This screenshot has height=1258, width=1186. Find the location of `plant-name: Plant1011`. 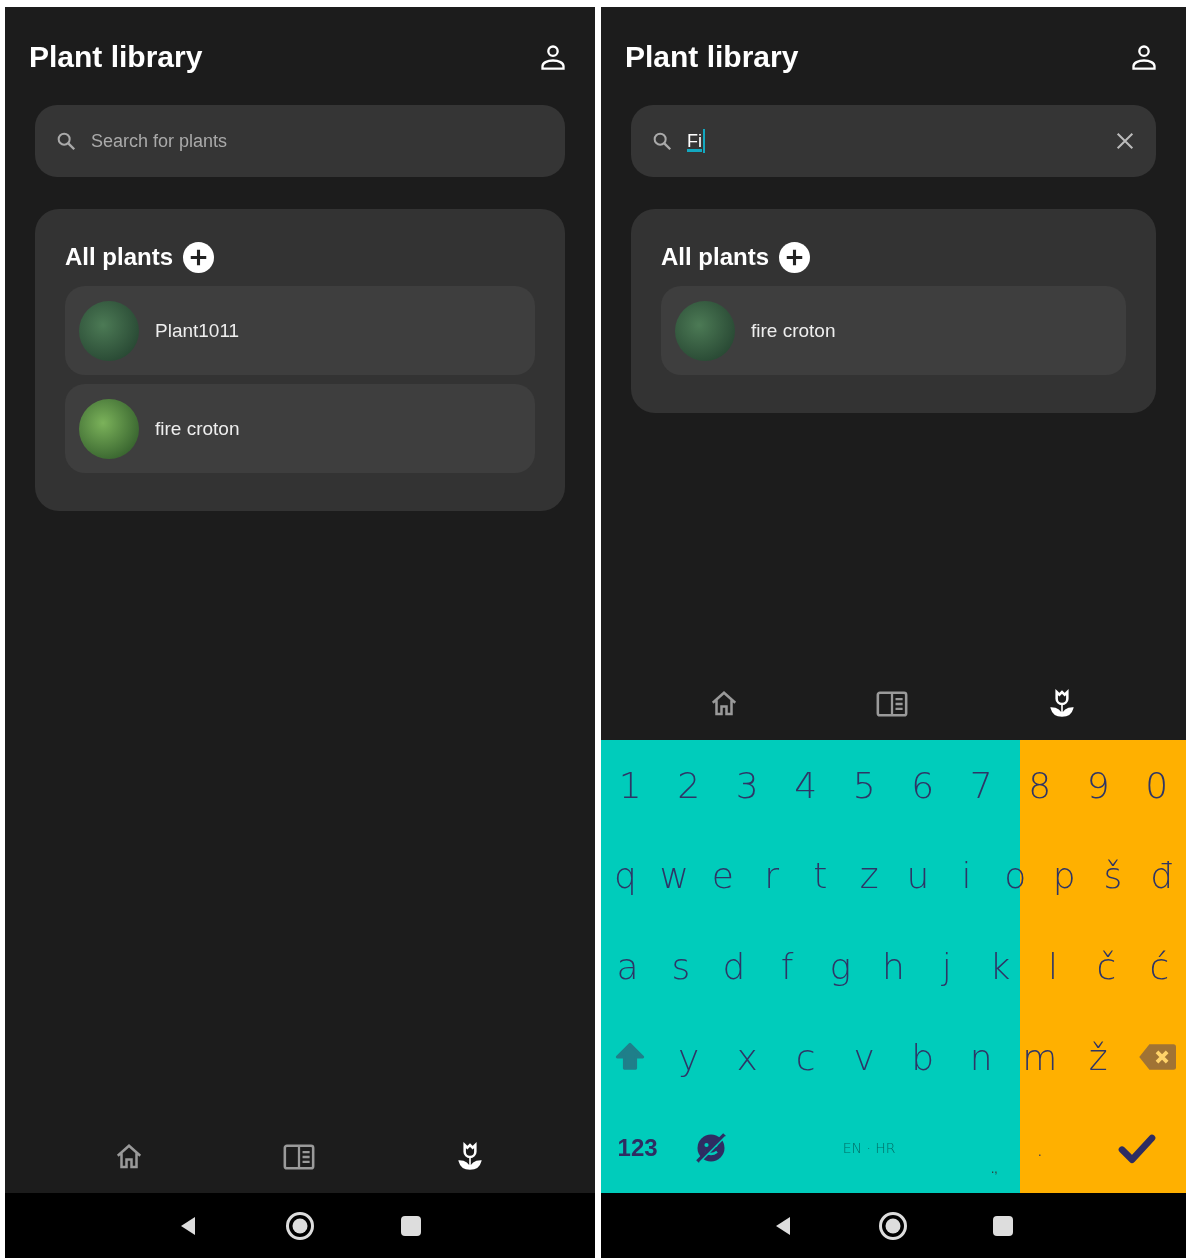

plant-name: Plant1011 is located at coordinates (197, 330).